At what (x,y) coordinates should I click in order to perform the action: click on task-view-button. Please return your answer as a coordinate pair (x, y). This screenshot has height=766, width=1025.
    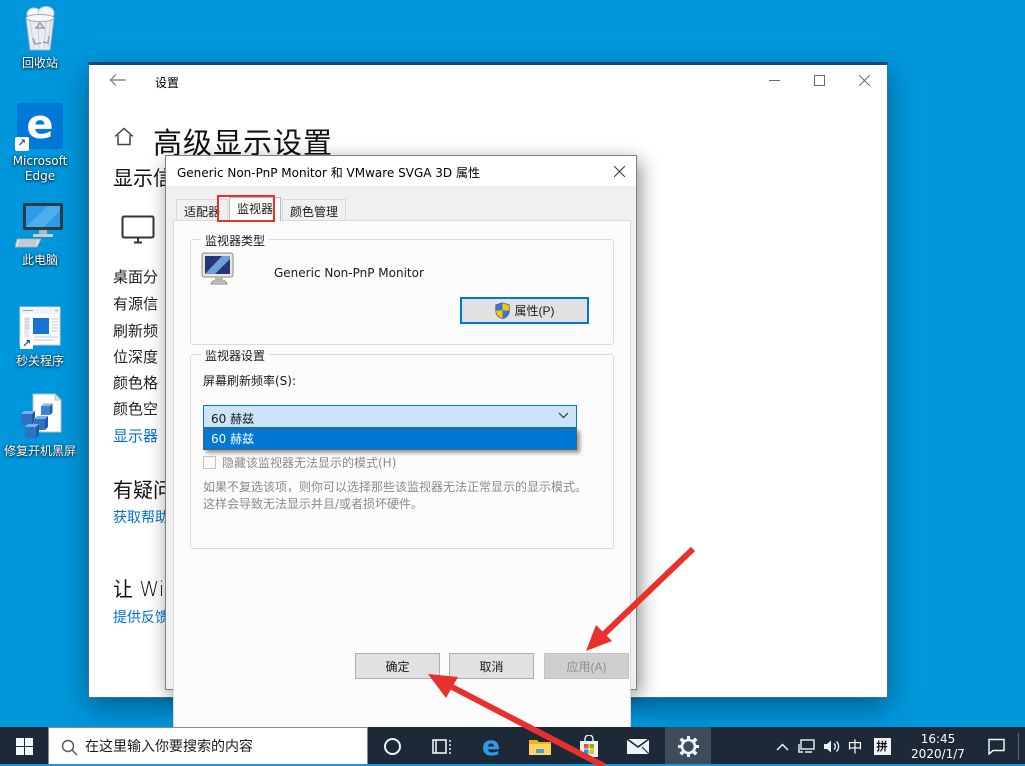
    Looking at the image, I should click on (442, 746).